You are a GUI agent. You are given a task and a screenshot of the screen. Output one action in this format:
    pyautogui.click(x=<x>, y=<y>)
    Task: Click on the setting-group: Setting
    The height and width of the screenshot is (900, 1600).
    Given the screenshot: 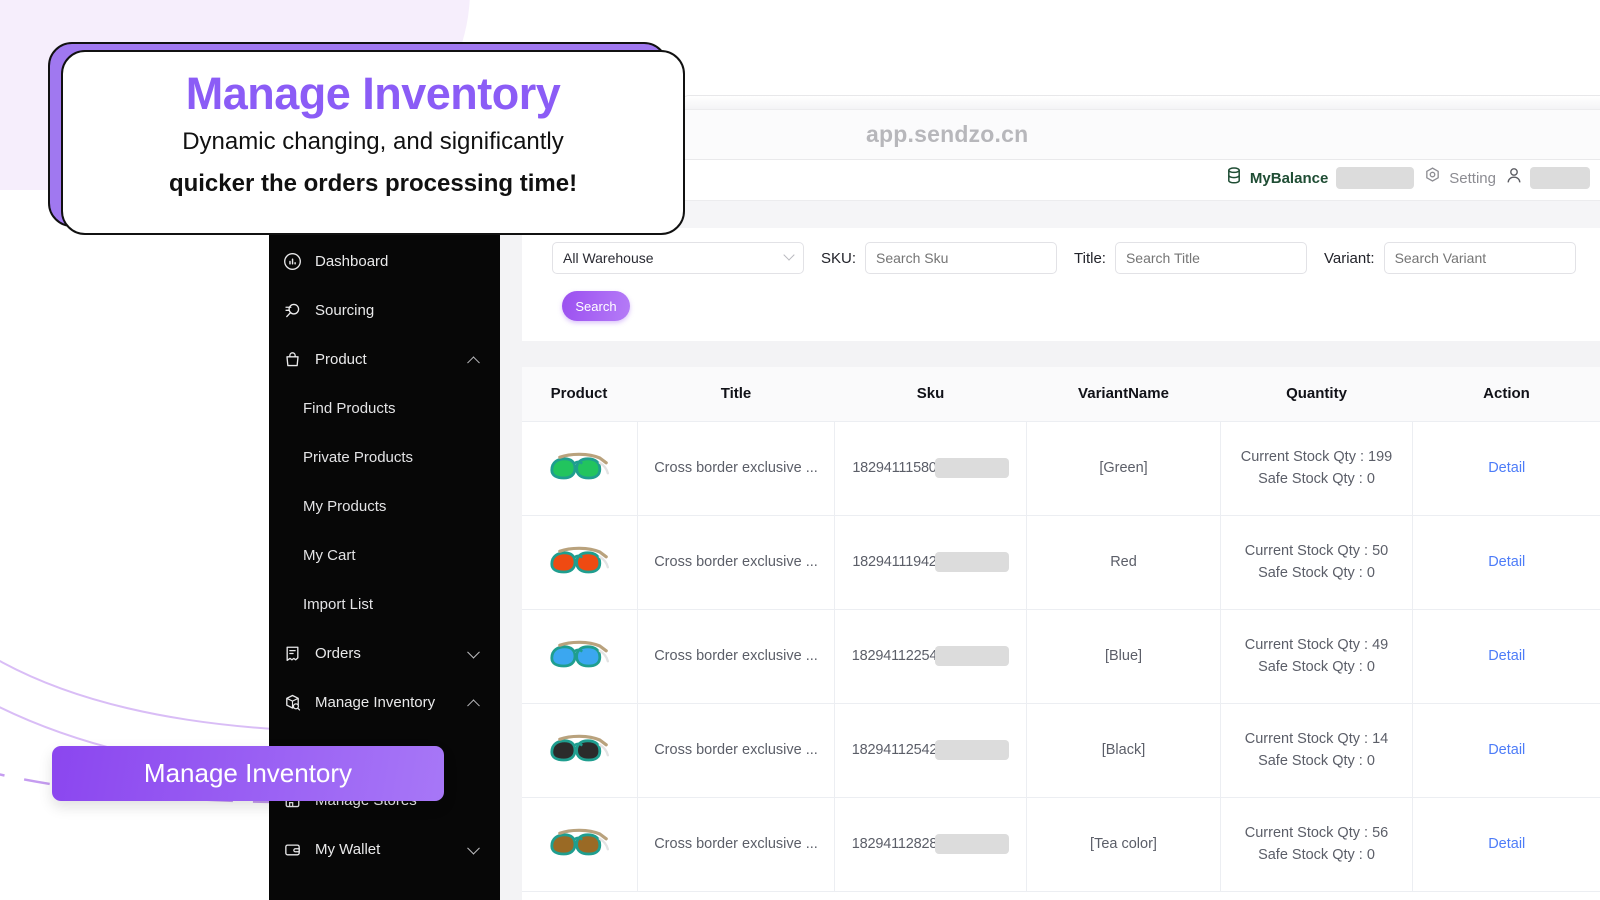 What is the action you would take?
    pyautogui.click(x=1460, y=178)
    